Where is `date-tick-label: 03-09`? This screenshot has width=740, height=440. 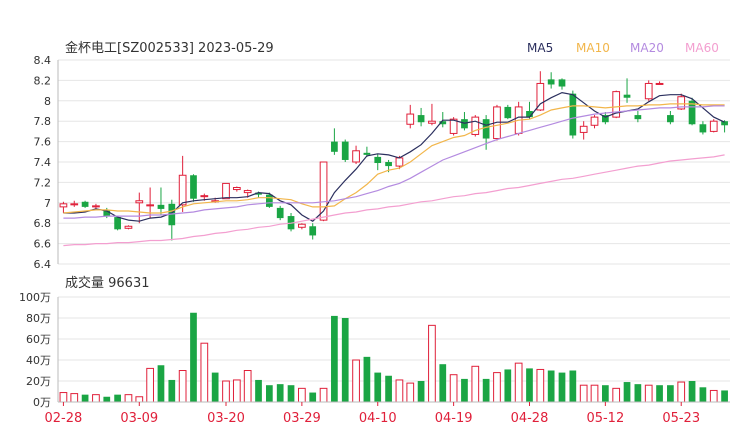 date-tick-label: 03-09 is located at coordinates (139, 418).